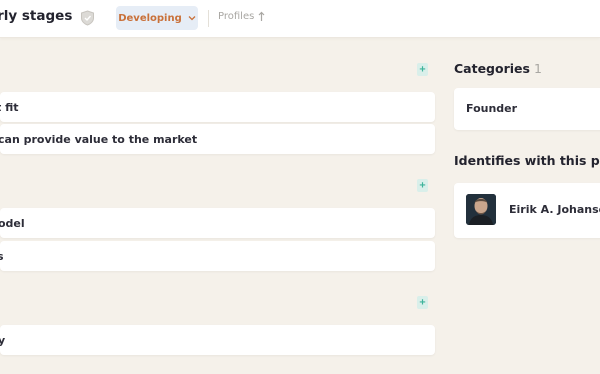  I want to click on list-item: t fit, so click(217, 107).